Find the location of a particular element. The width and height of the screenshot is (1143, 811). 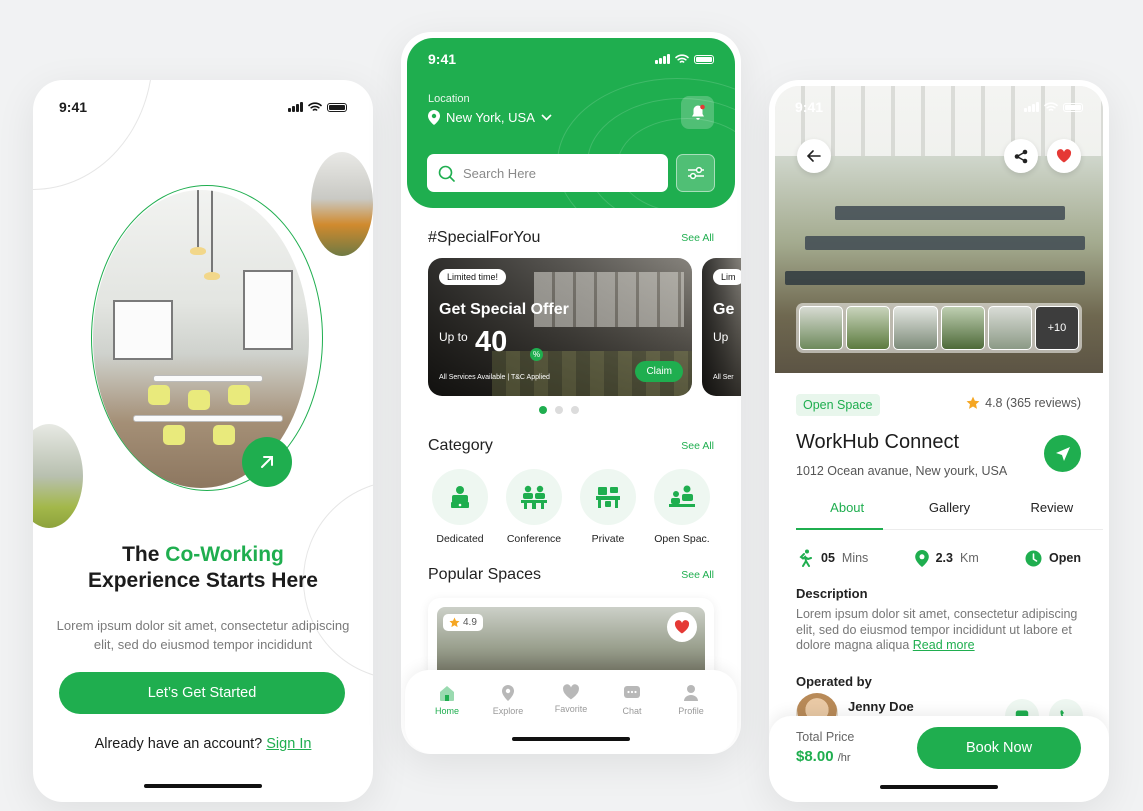

carousel-dots is located at coordinates (559, 410).